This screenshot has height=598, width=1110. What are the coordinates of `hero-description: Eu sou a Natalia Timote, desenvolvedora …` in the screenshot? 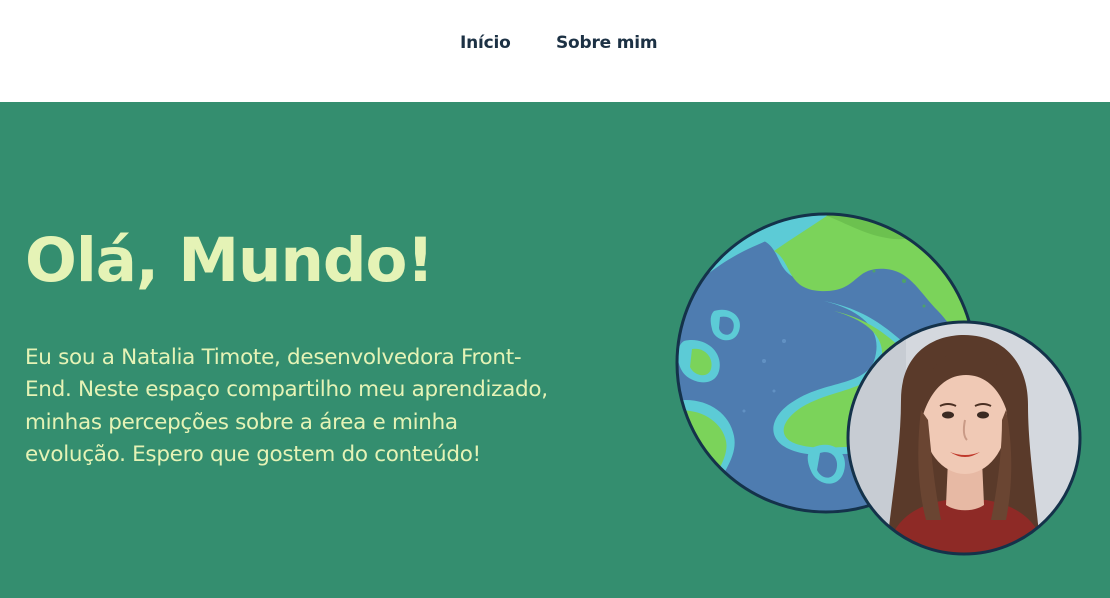 It's located at (286, 406).